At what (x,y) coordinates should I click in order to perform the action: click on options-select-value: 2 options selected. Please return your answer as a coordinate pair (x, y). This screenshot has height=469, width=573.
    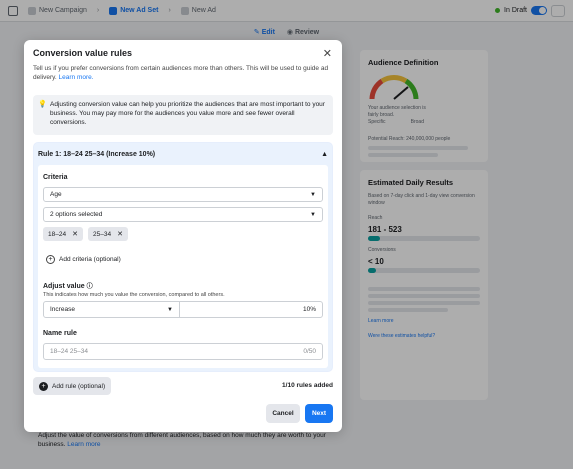
    Looking at the image, I should click on (76, 214).